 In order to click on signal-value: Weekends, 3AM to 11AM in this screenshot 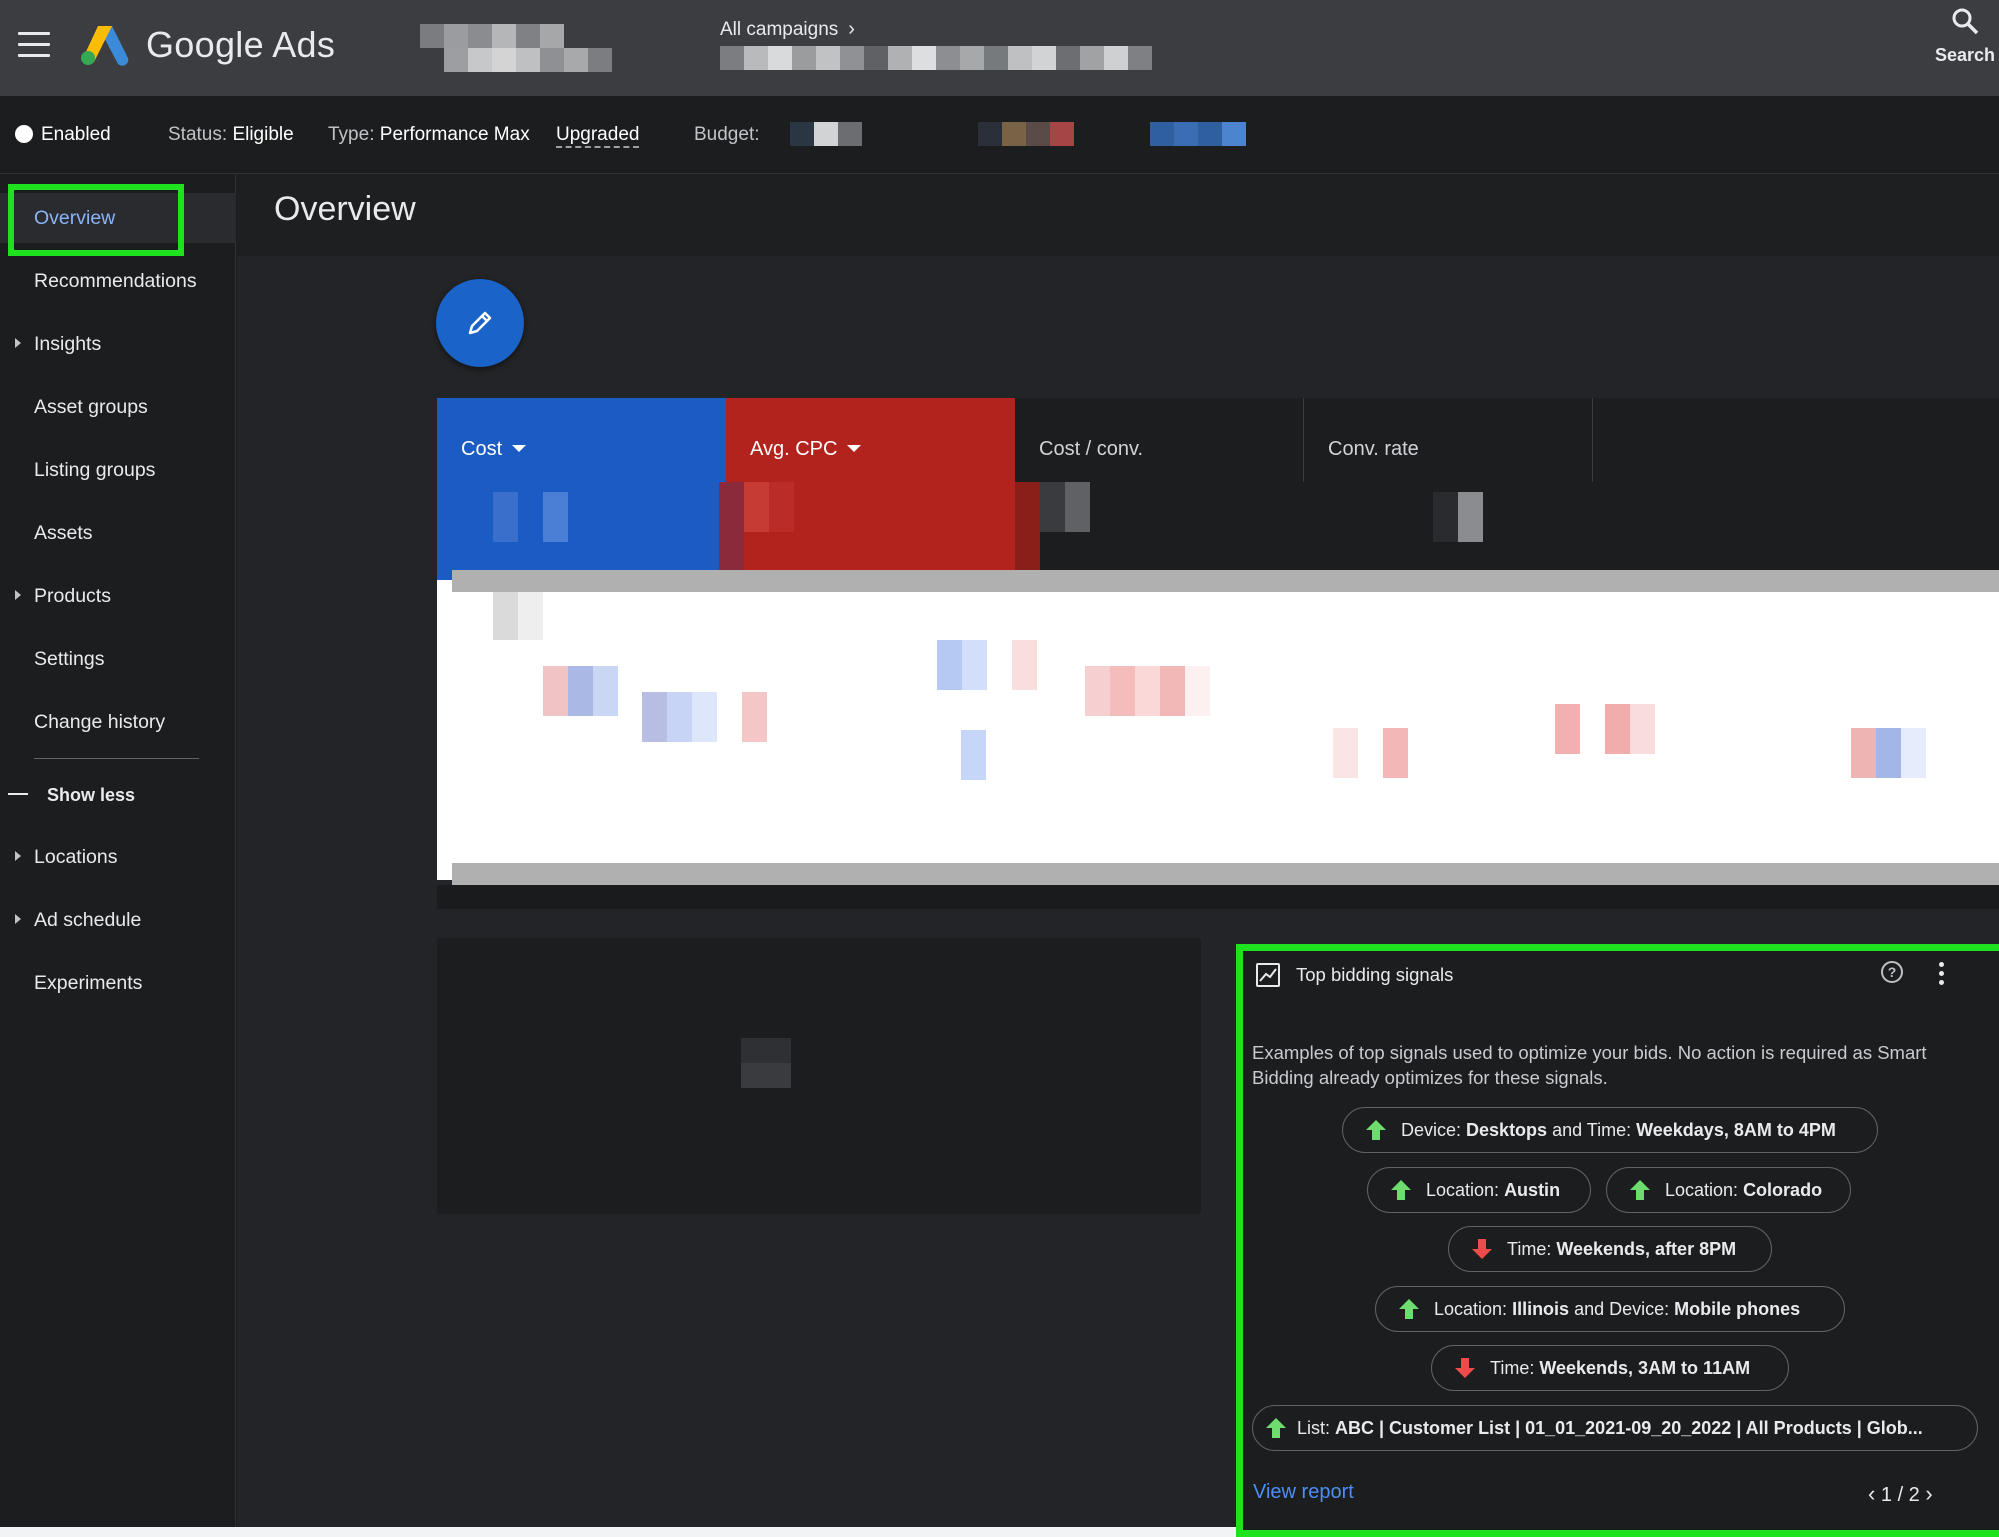, I will do `click(1645, 1368)`.